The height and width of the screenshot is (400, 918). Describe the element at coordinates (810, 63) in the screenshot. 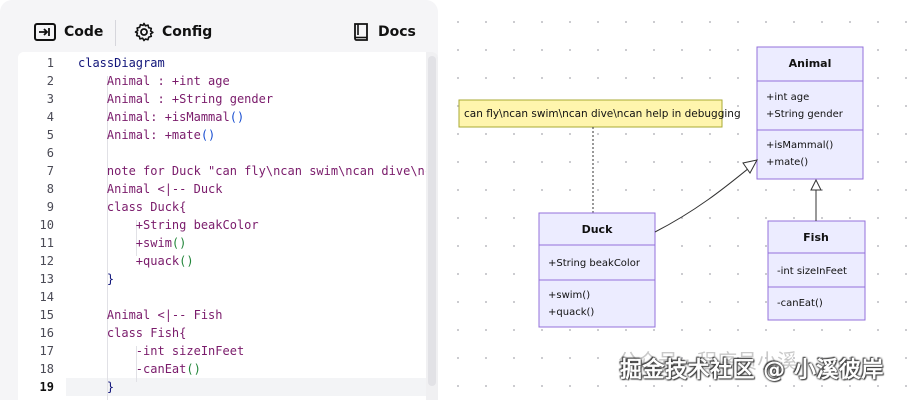

I see `class-animal-name: Animal` at that location.